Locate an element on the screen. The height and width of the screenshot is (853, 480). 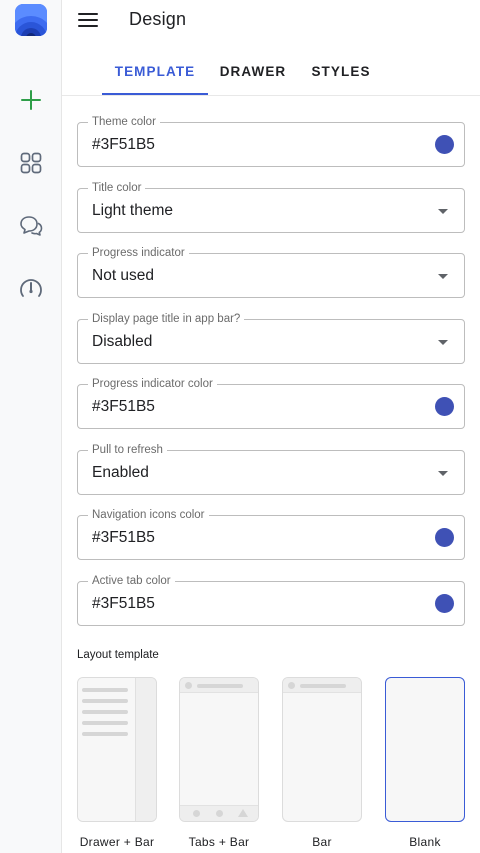
field-value: Disabled is located at coordinates (122, 341).